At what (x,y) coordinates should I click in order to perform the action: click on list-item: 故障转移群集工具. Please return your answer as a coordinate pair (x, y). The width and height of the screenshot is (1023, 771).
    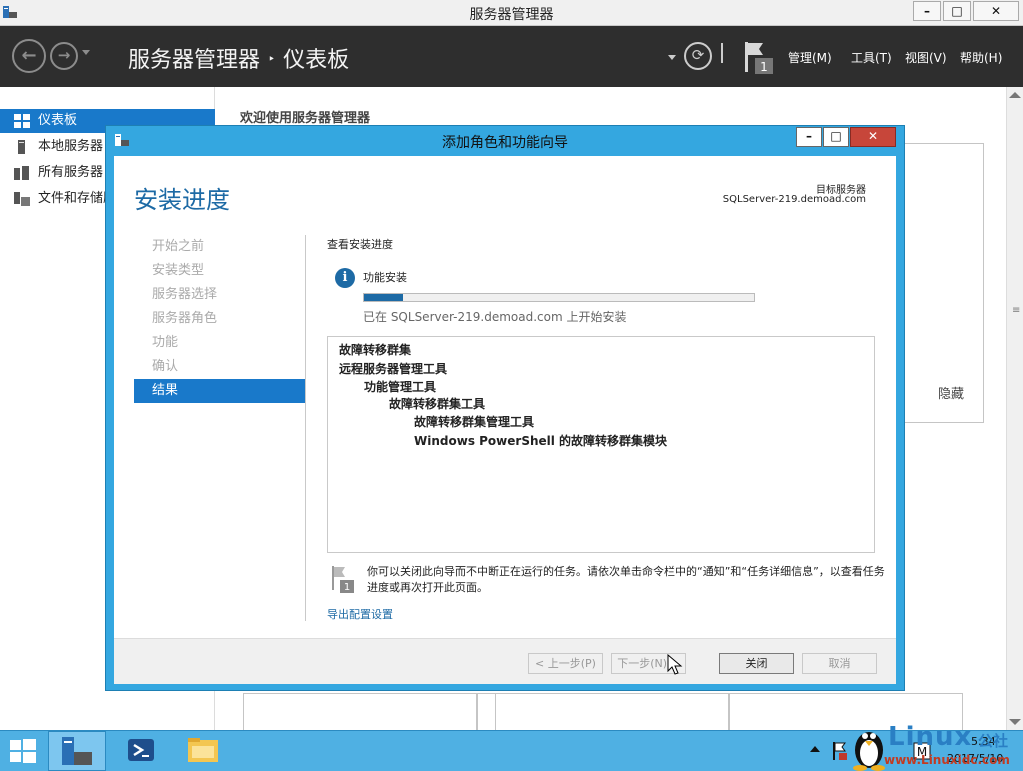
    Looking at the image, I should click on (437, 404).